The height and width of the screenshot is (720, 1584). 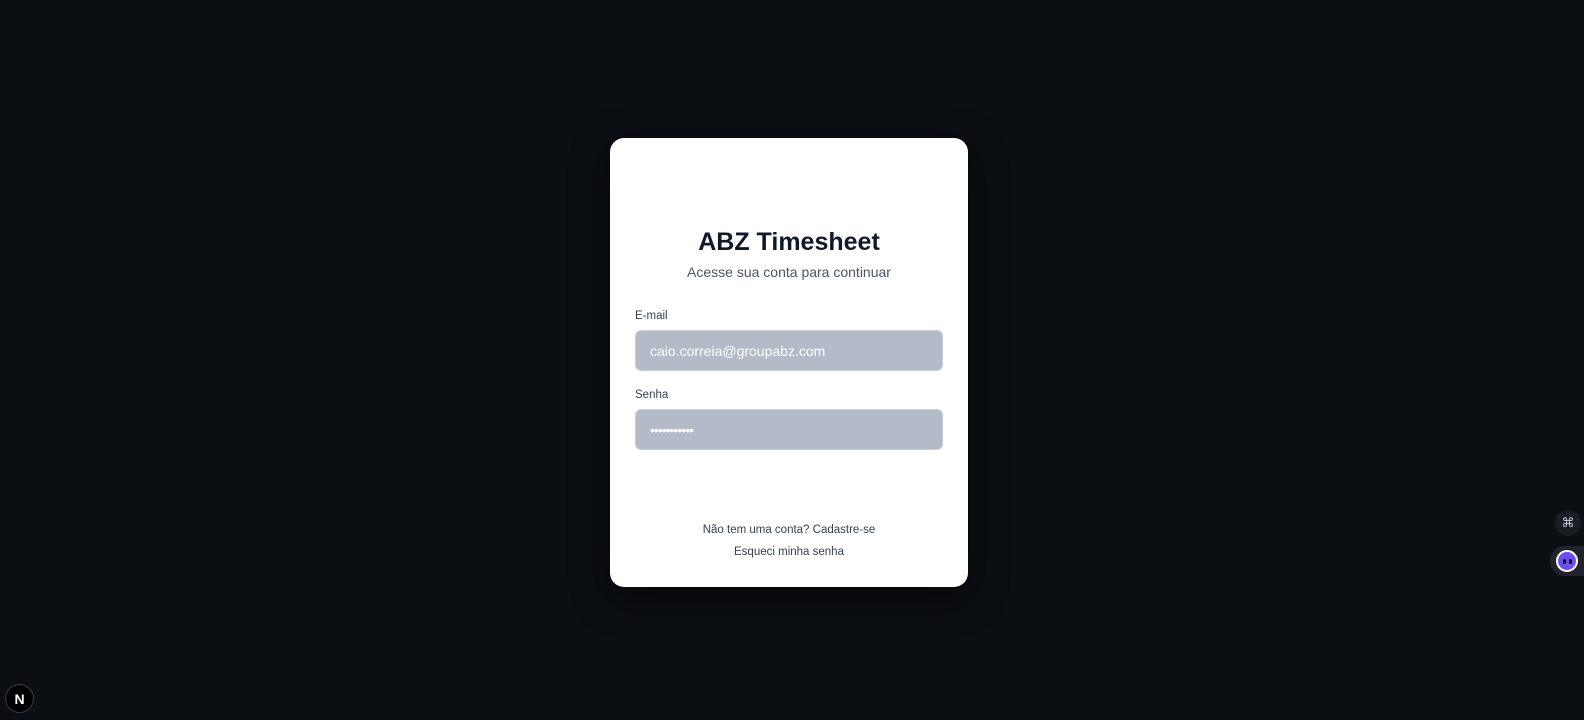 I want to click on next-dev-badge-icon: N, so click(x=19, y=698).